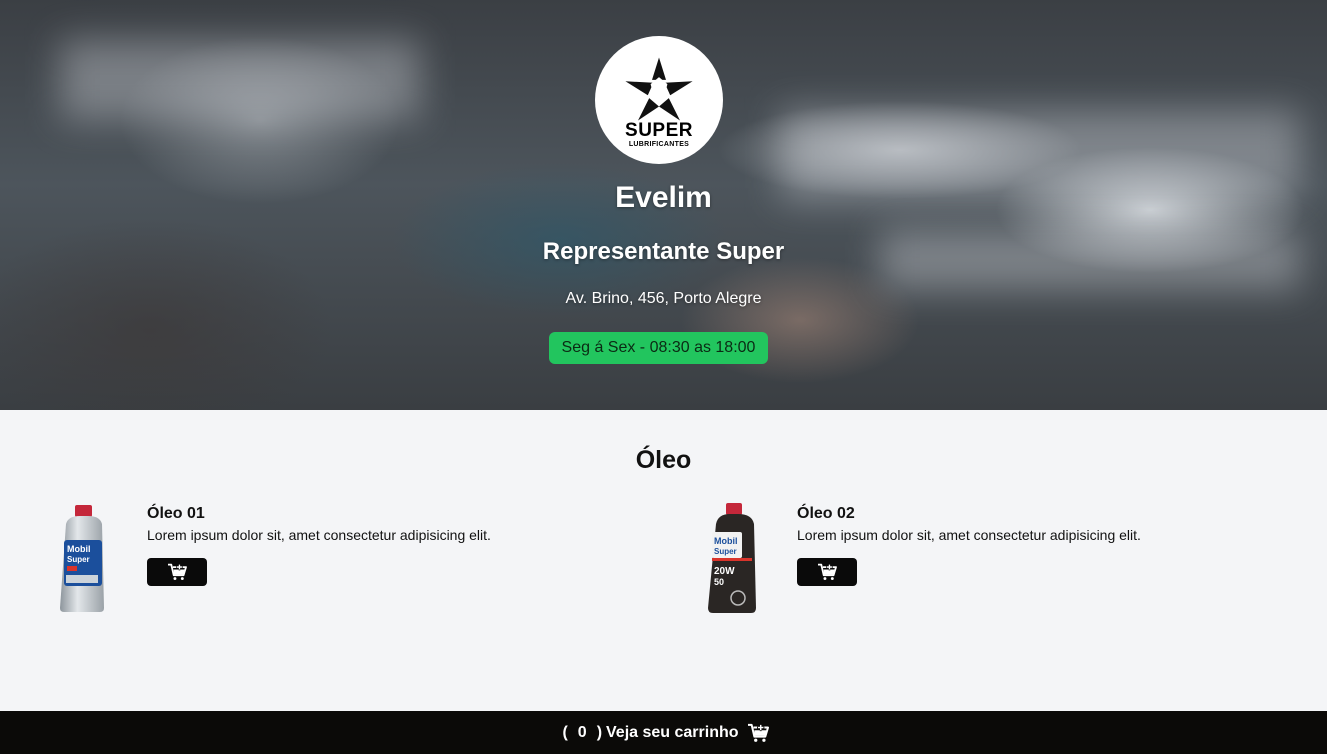 The height and width of the screenshot is (754, 1327). What do you see at coordinates (663, 197) in the screenshot?
I see `store-name: Evelim` at bounding box center [663, 197].